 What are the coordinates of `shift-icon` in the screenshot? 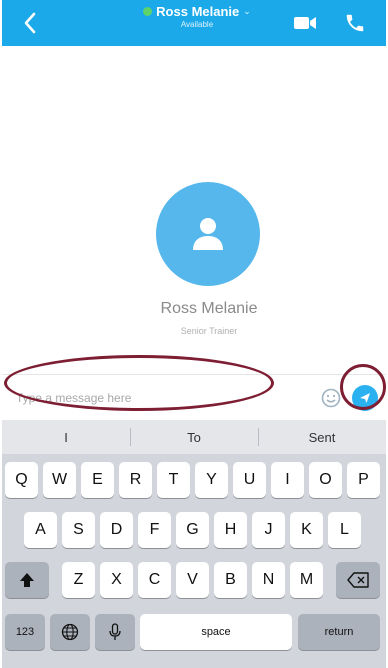 It's located at (27, 580).